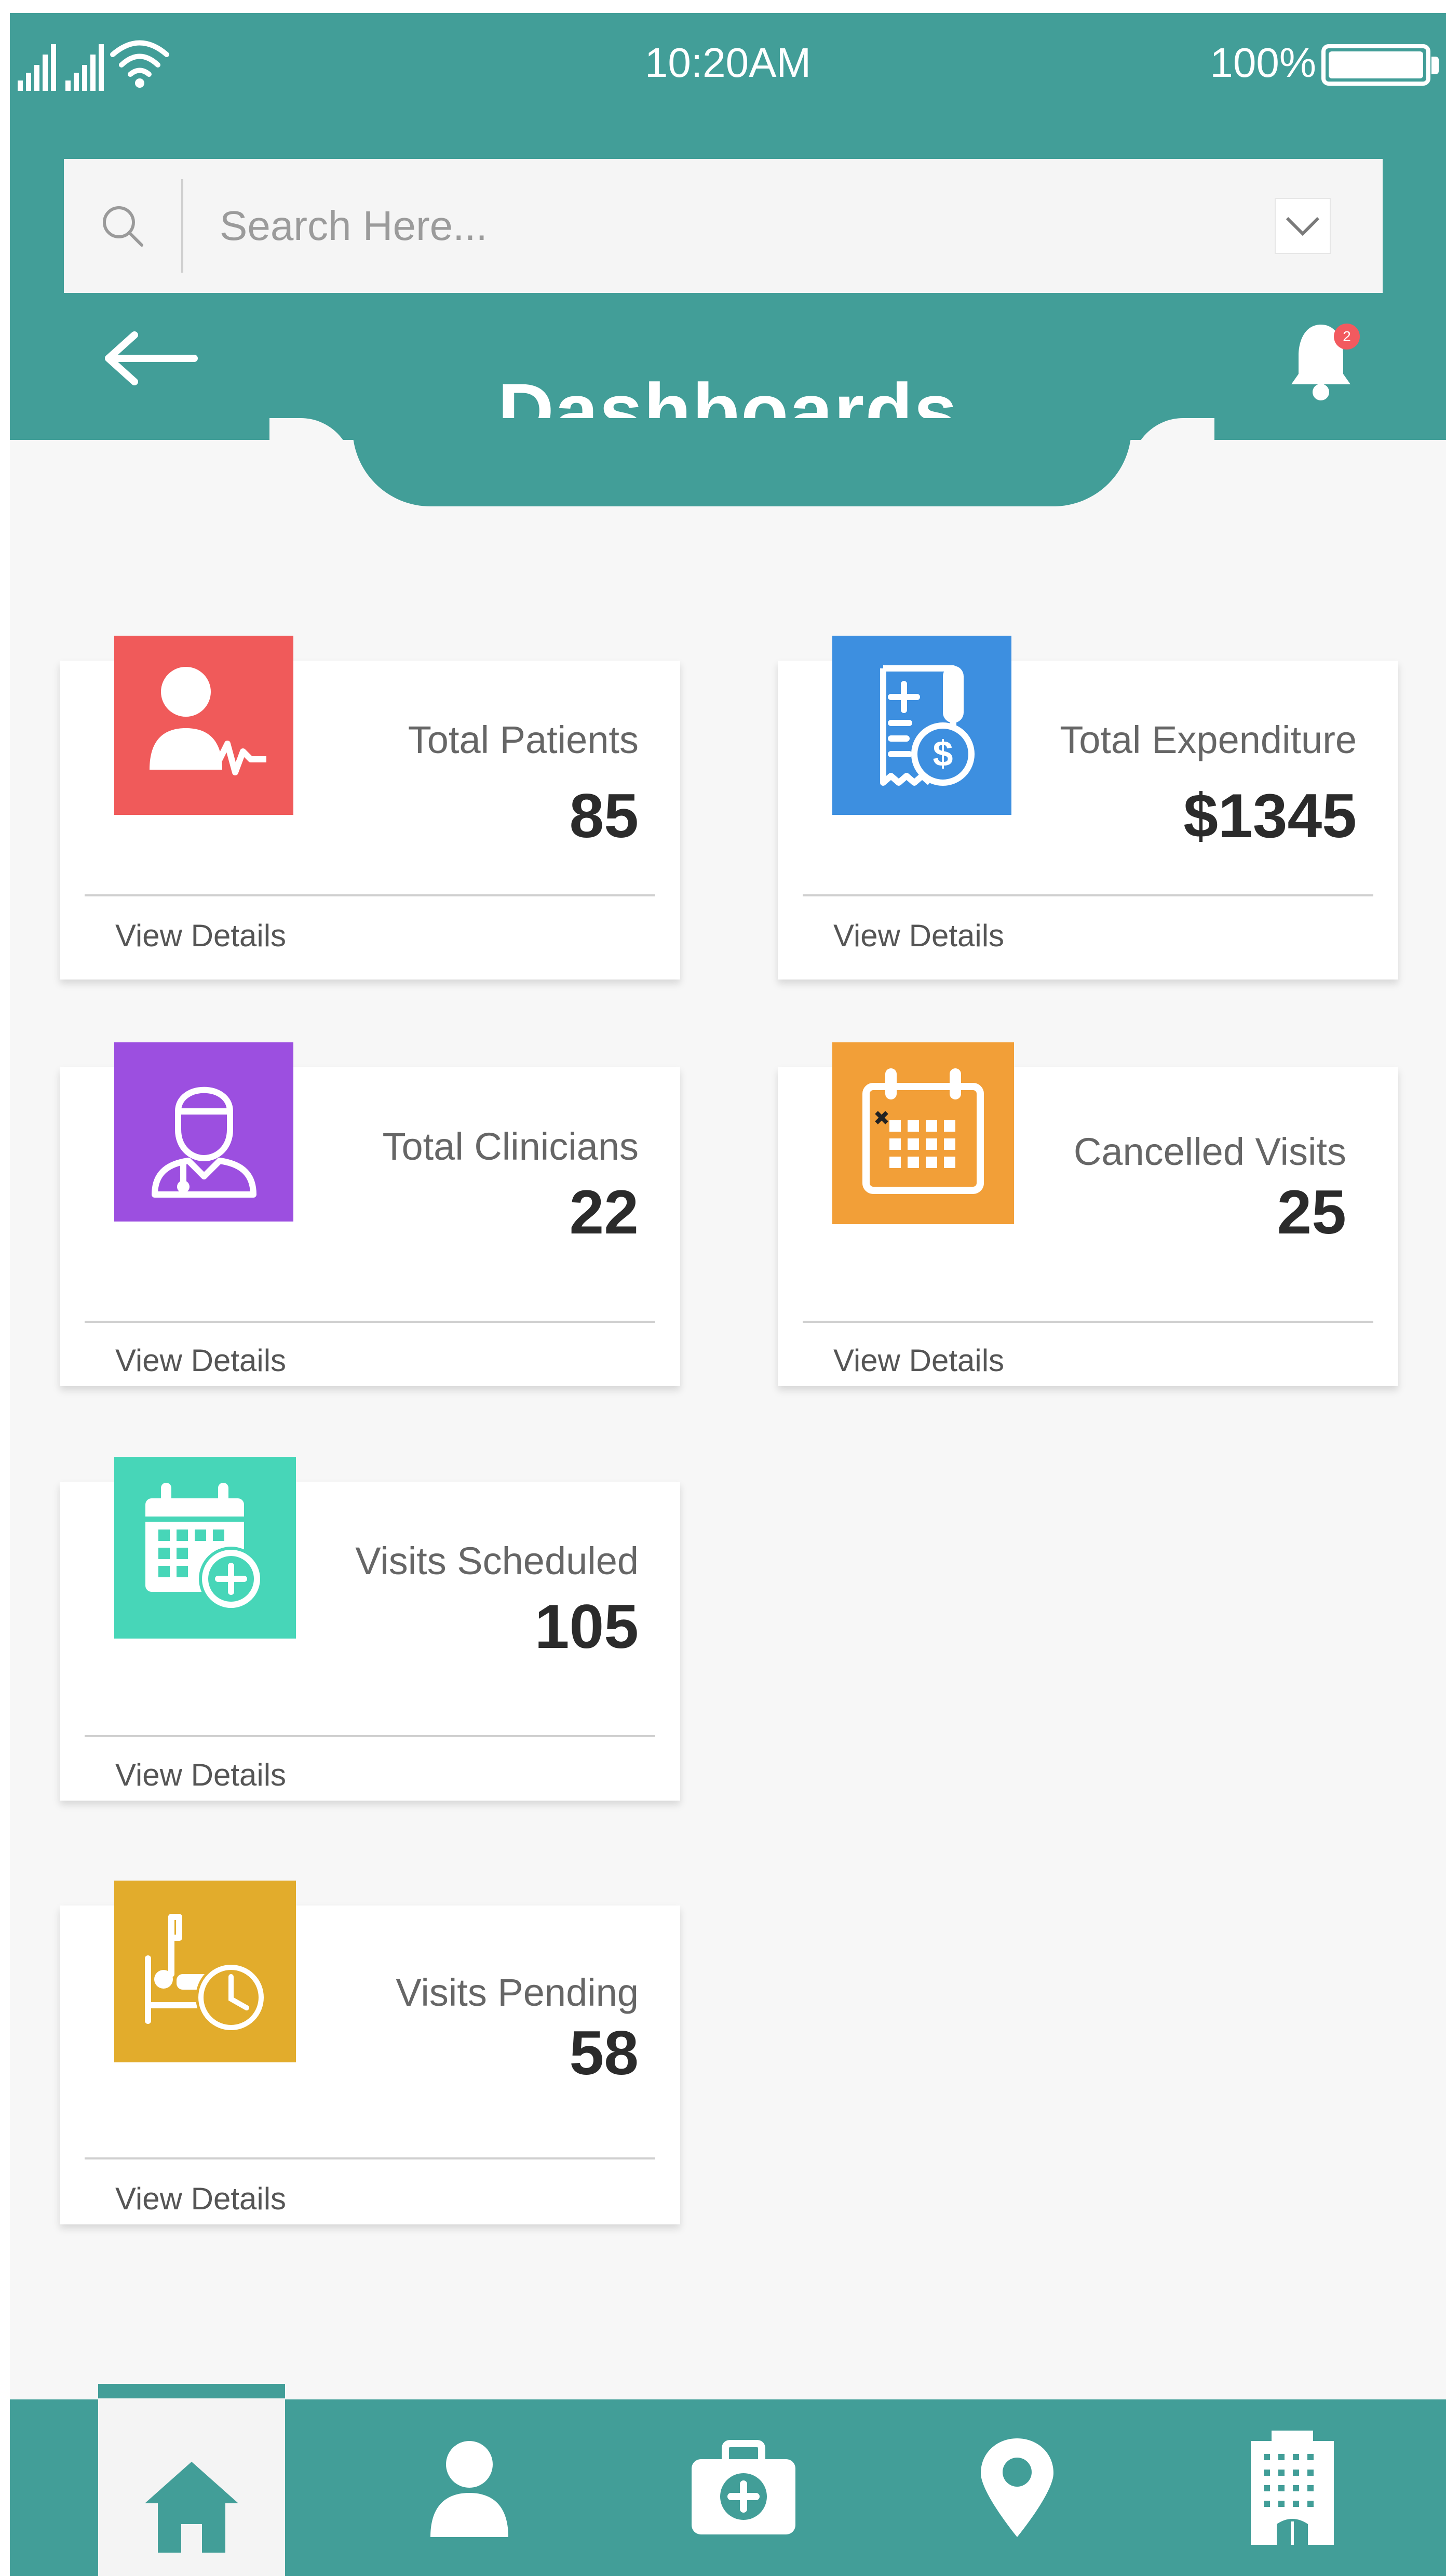 Image resolution: width=1446 pixels, height=2576 pixels. I want to click on card-label: Visits Scheduled, so click(497, 1561).